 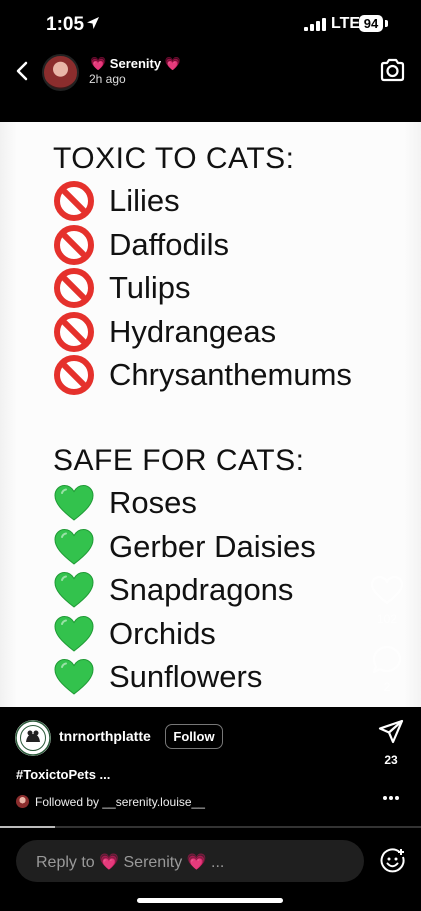 What do you see at coordinates (346, 23) in the screenshot?
I see `network-type: LTE` at bounding box center [346, 23].